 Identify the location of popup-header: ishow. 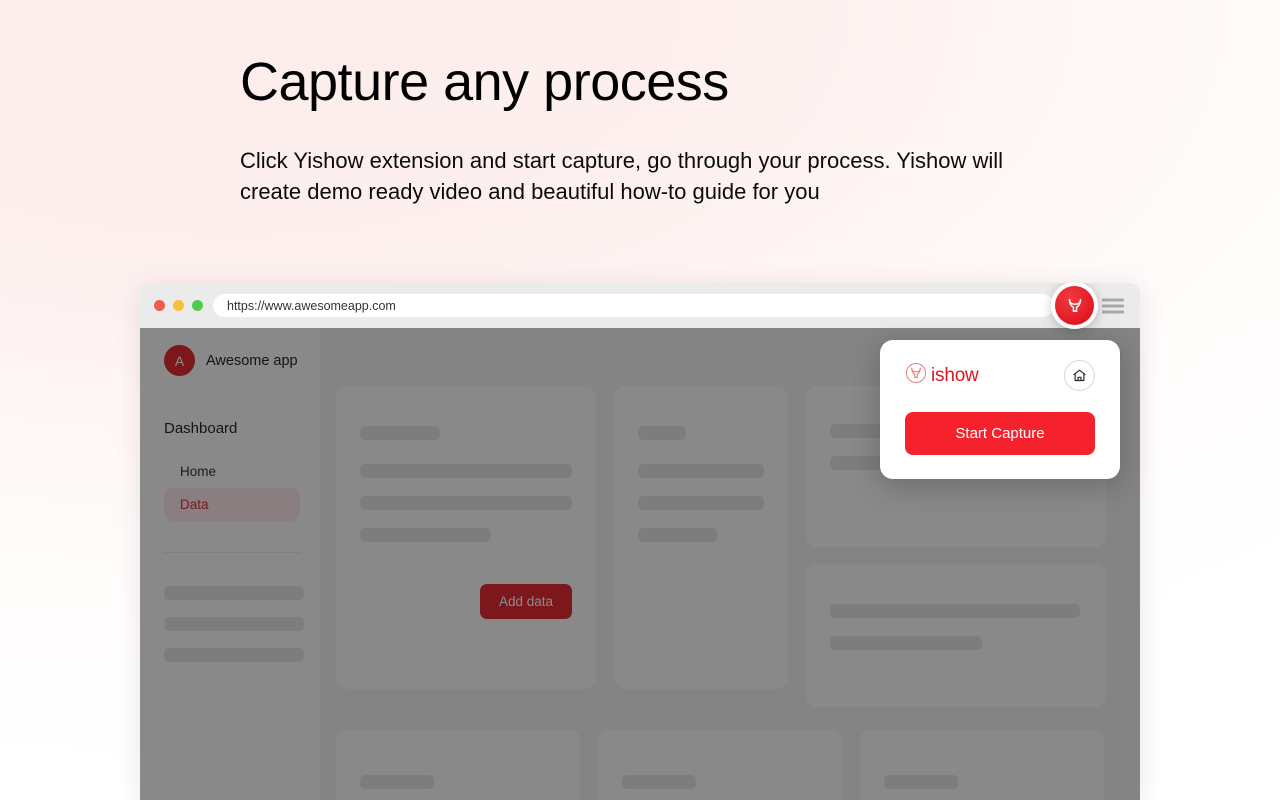
(1000, 375).